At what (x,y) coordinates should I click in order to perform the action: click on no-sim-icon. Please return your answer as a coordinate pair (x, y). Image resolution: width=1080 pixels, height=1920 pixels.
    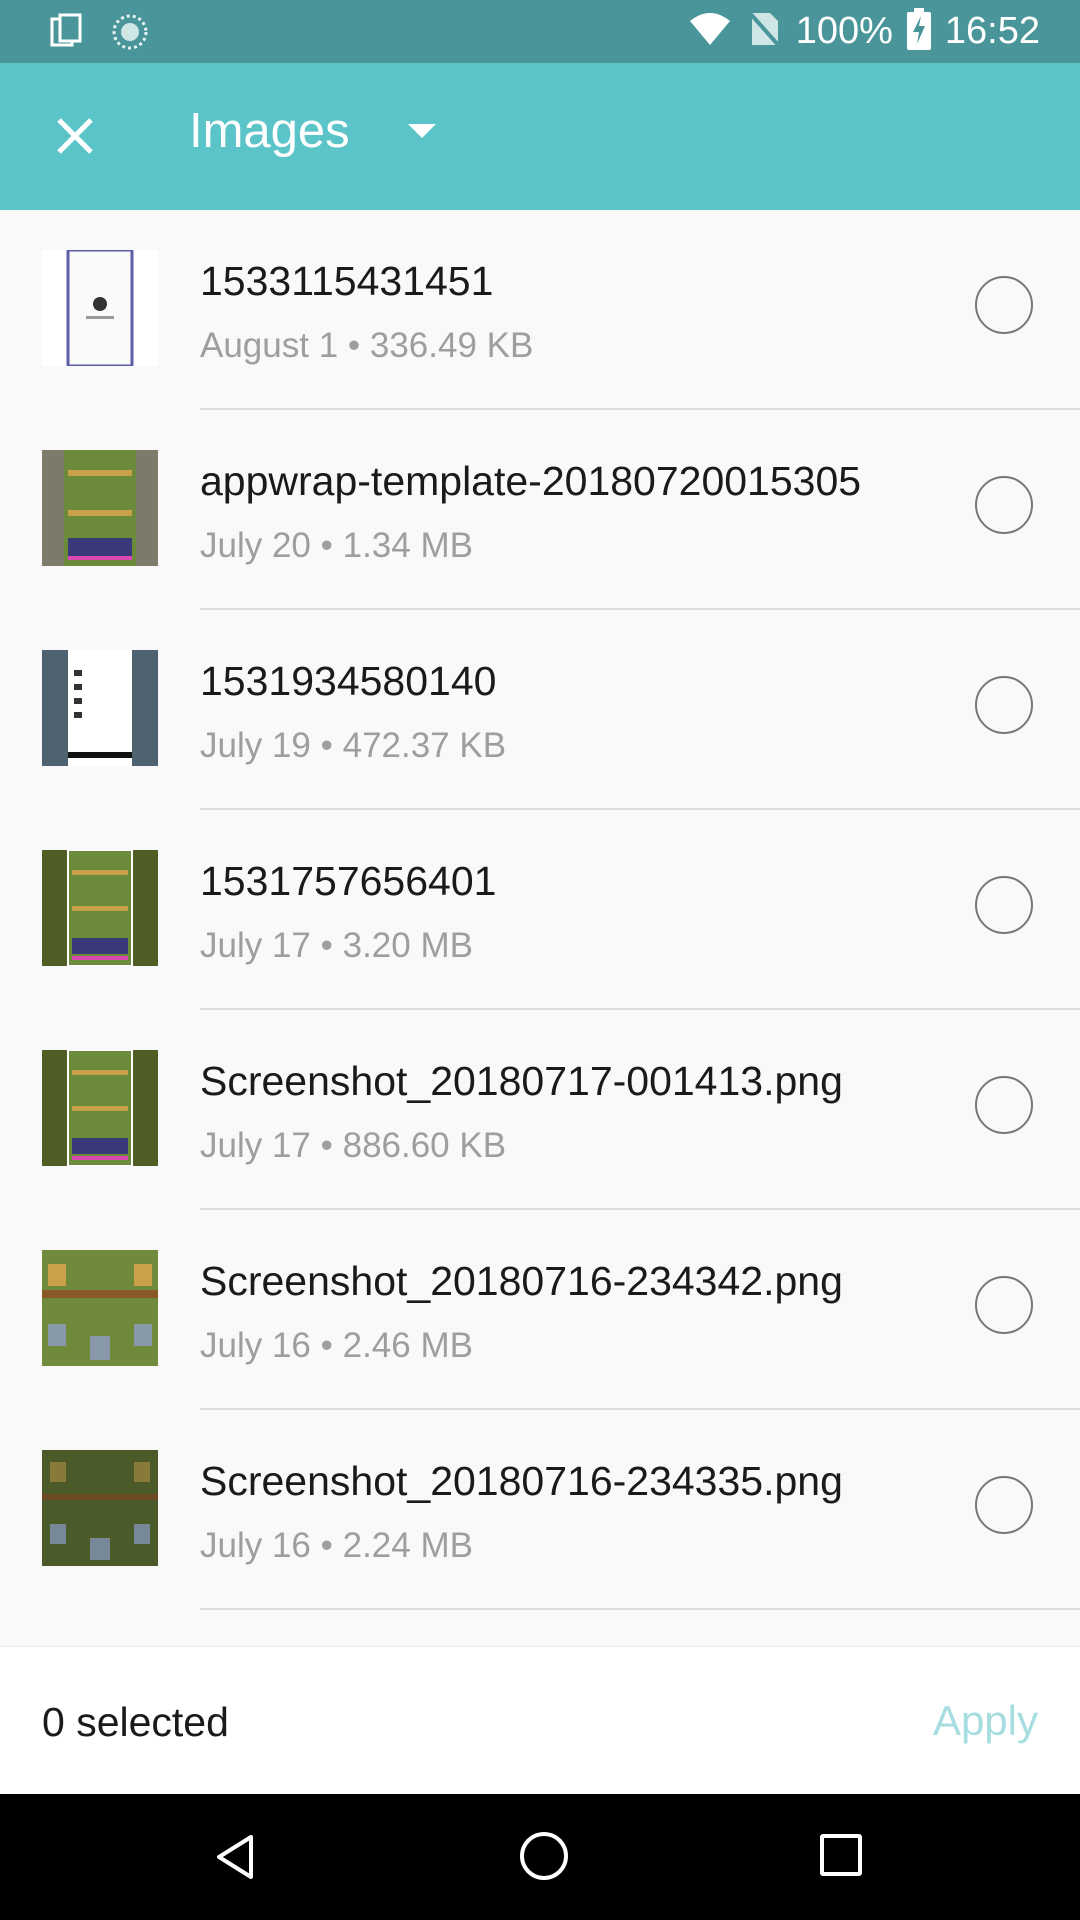
    Looking at the image, I should click on (764, 31).